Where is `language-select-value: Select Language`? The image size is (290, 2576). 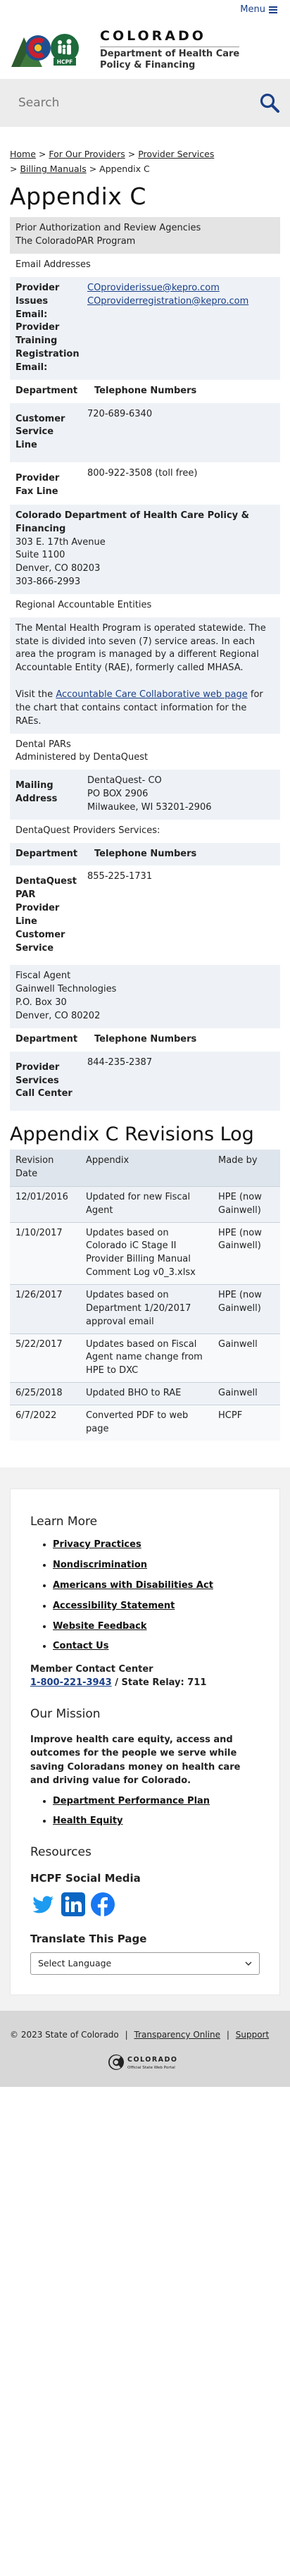 language-select-value: Select Language is located at coordinates (75, 1963).